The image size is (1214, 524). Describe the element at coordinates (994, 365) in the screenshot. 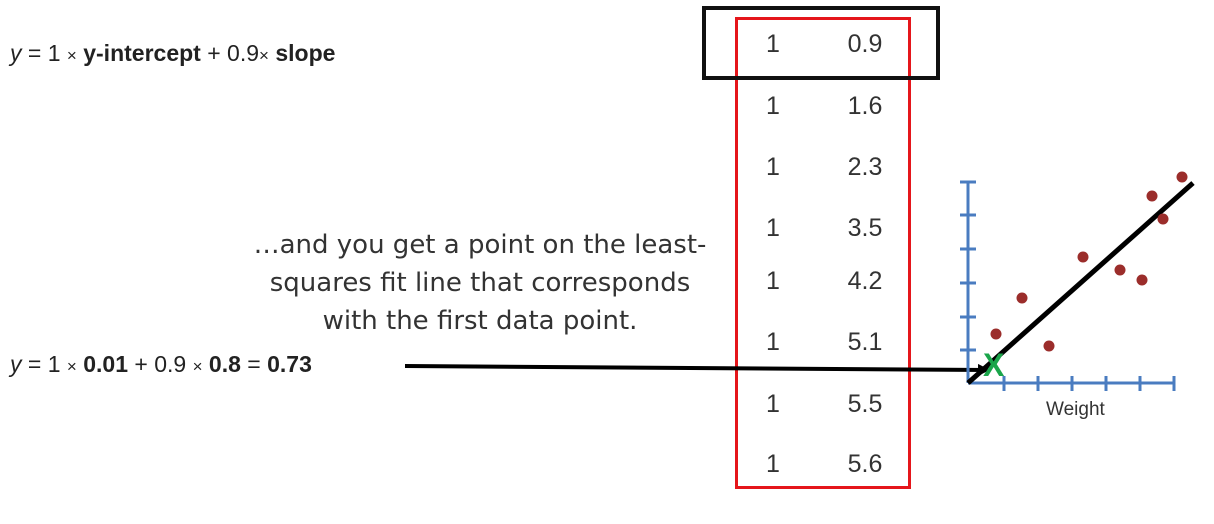

I see `predicted-point-marker: X` at that location.